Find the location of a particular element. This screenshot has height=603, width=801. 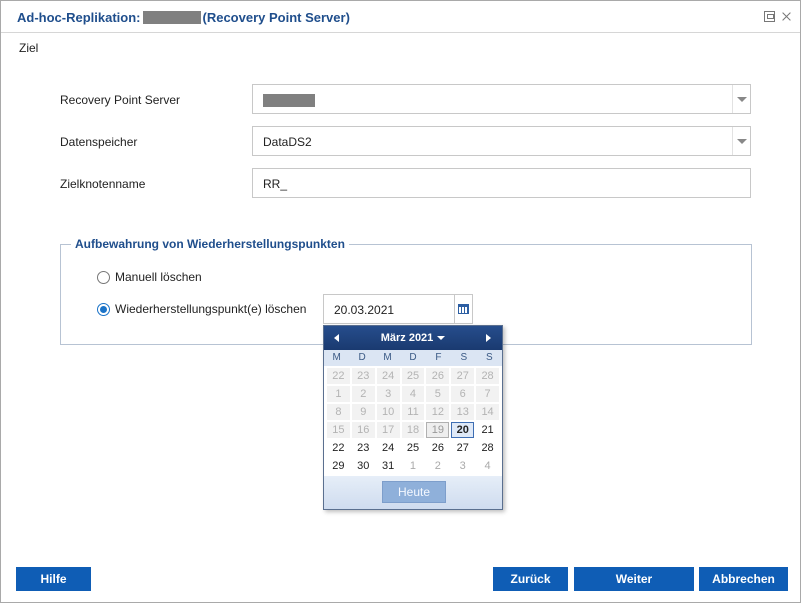

day-cell: 31 is located at coordinates (388, 466).